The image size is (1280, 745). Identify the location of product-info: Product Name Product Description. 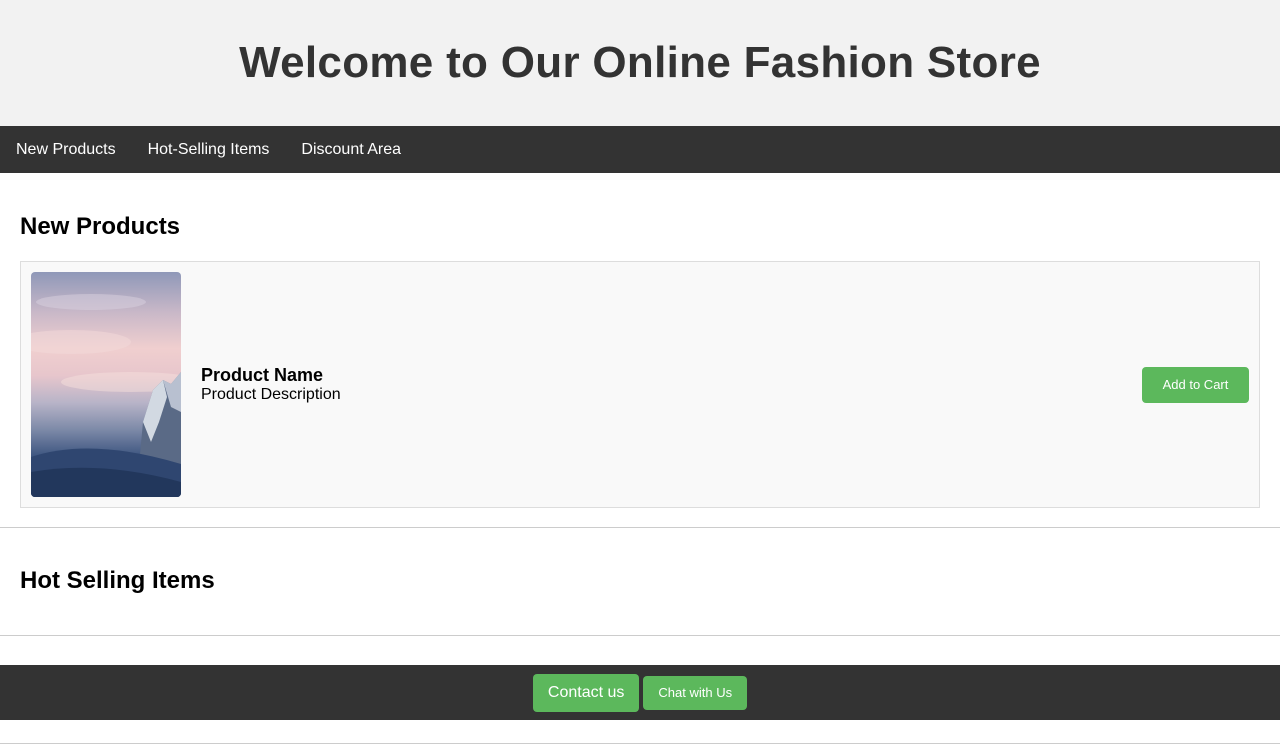
(671, 384).